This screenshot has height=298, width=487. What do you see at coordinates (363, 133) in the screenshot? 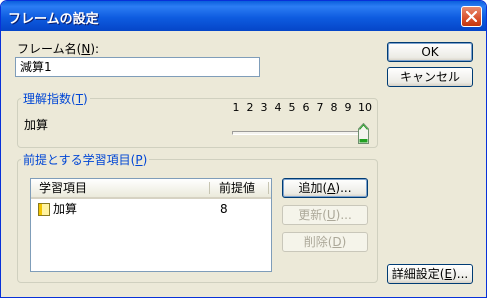
I see `slider-thumb` at bounding box center [363, 133].